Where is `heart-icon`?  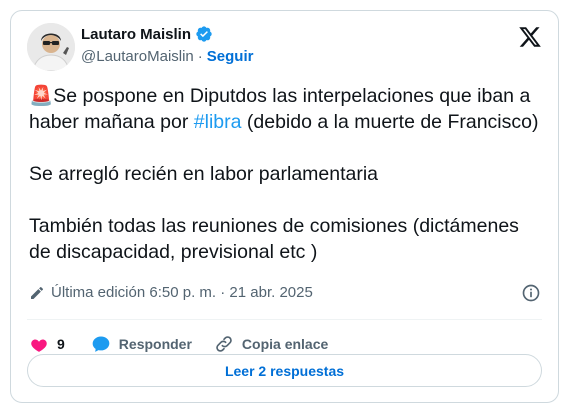
heart-icon is located at coordinates (39, 344).